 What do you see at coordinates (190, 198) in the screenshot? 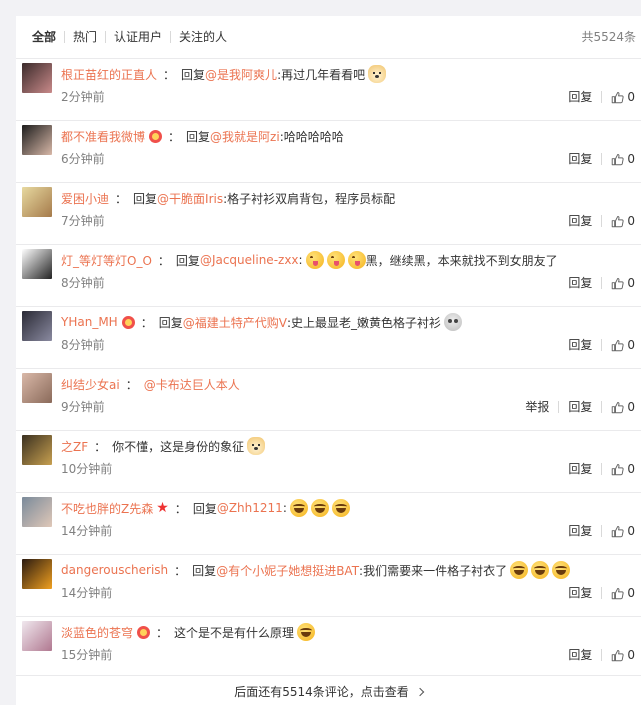
I see `mention-link: @干脆面Iris` at bounding box center [190, 198].